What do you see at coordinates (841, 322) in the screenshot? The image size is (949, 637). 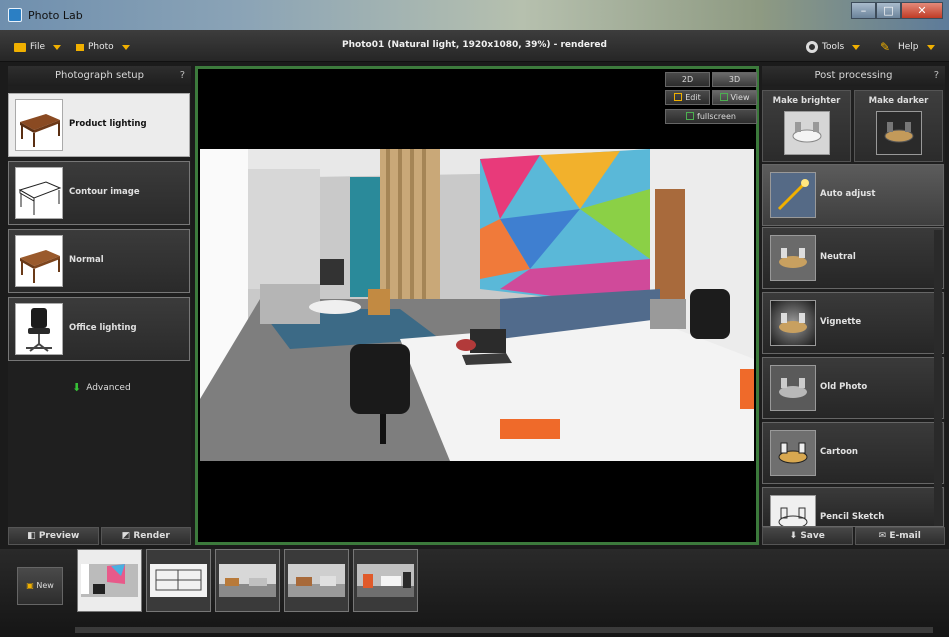 I see `pp-item-label: Vignette` at bounding box center [841, 322].